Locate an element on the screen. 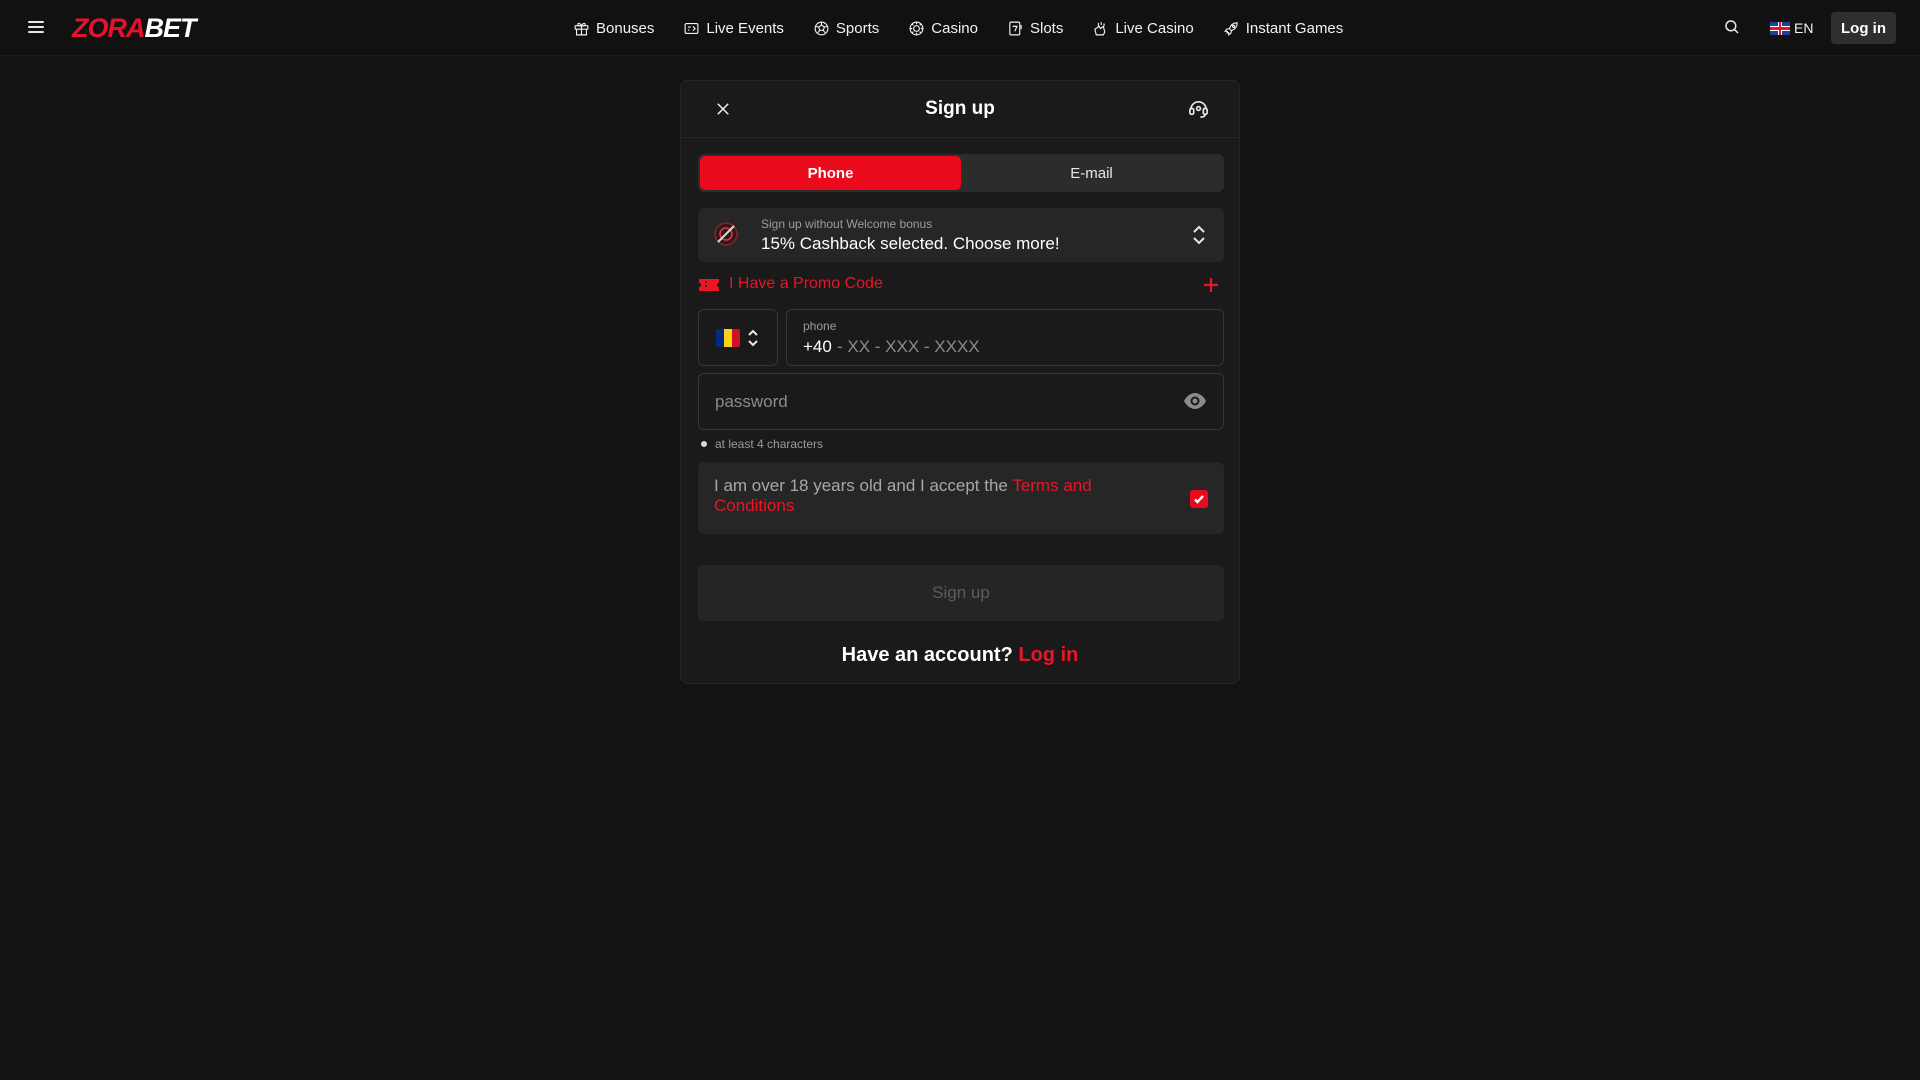 This screenshot has height=1080, width=1920. nav-label: Live Casino is located at coordinates (1154, 28).